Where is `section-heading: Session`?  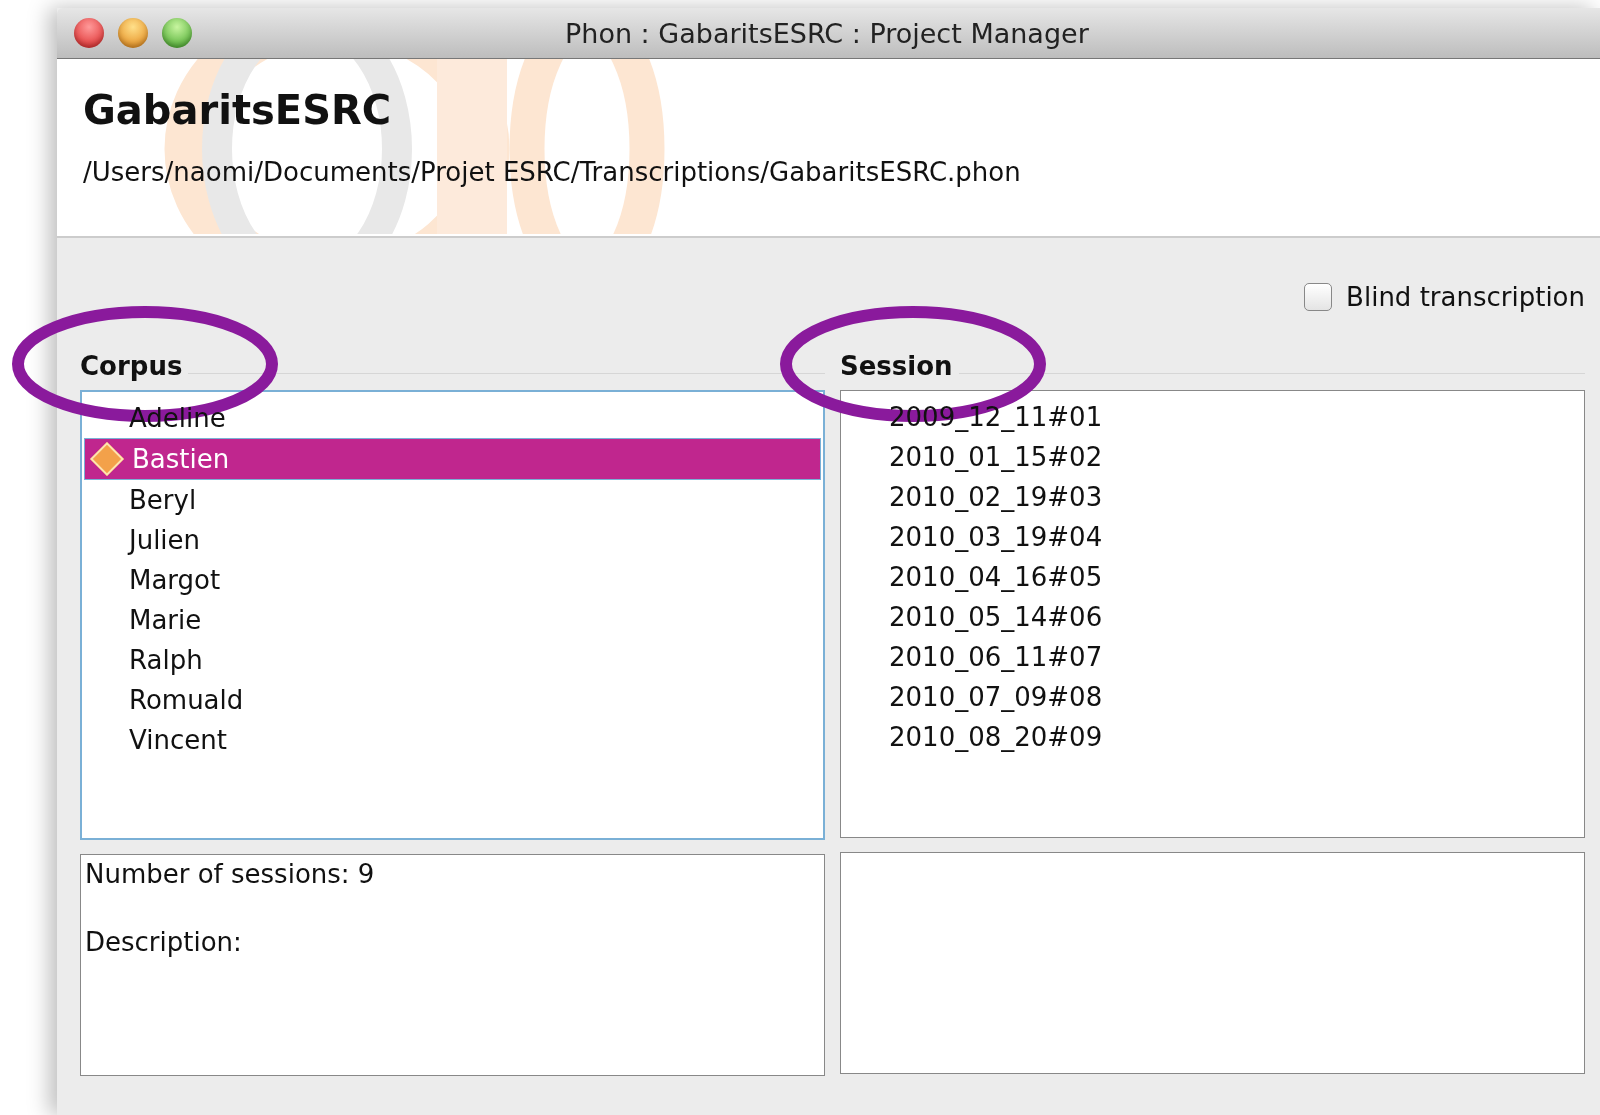
section-heading: Session is located at coordinates (897, 366).